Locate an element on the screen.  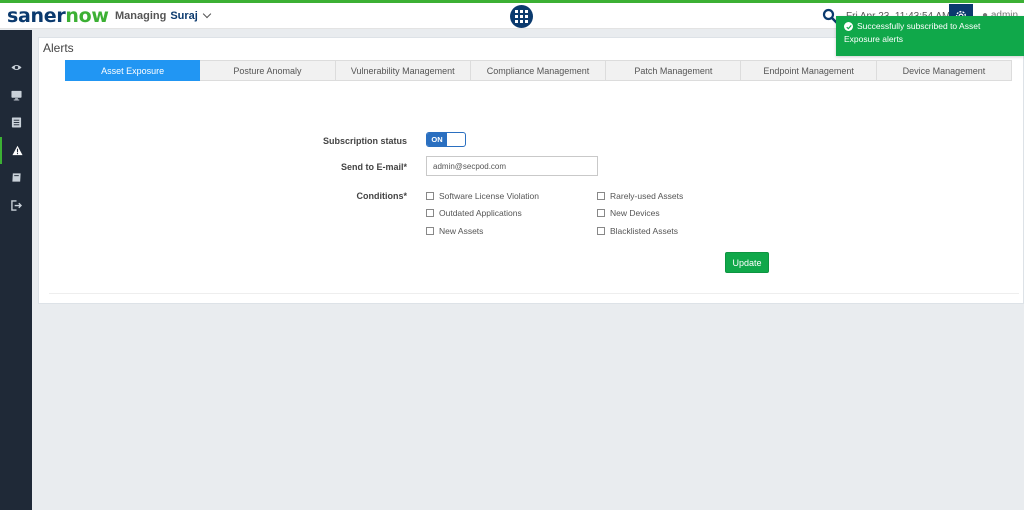
check-circle-icon is located at coordinates (848, 26).